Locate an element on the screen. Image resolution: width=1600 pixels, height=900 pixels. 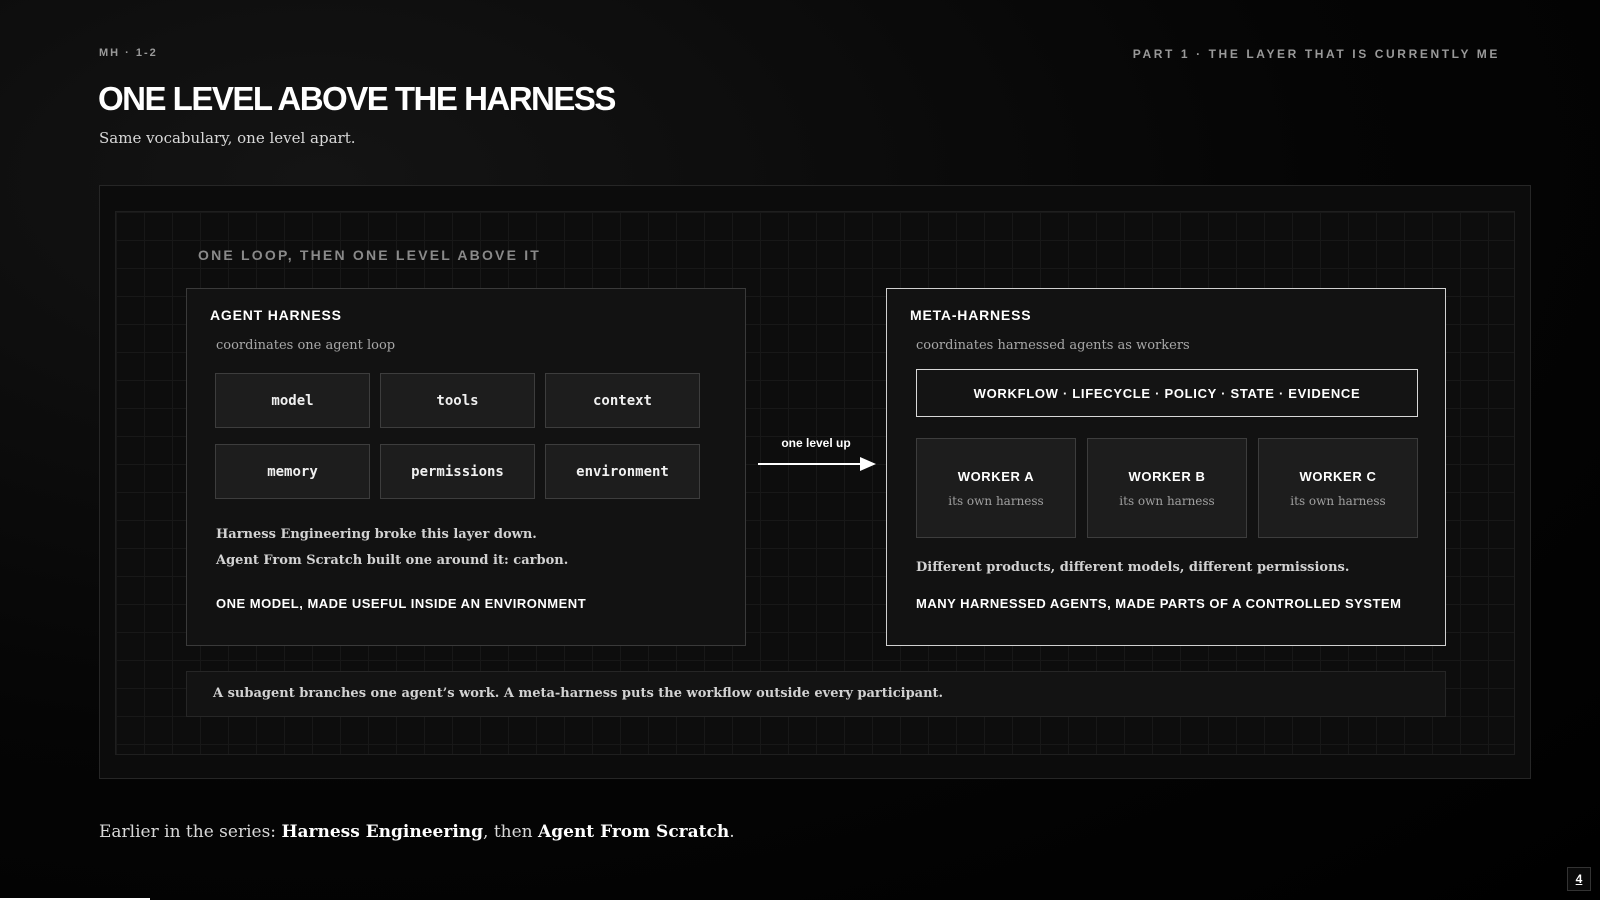
agent-harness-title: AGENT HARNESS is located at coordinates (276, 315).